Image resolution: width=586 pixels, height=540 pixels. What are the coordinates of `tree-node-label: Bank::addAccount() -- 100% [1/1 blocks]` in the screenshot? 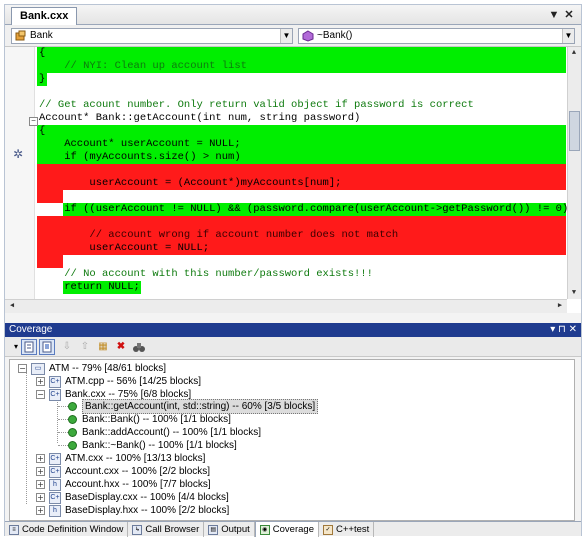 It's located at (171, 432).